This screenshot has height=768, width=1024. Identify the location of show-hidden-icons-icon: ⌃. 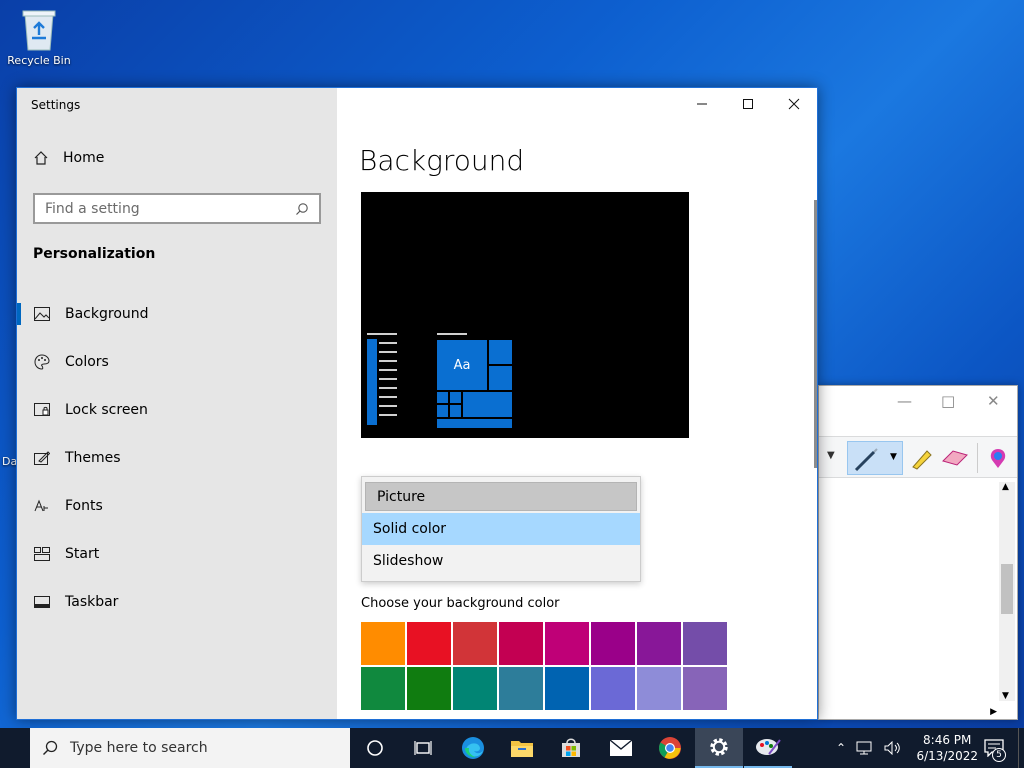
(841, 748).